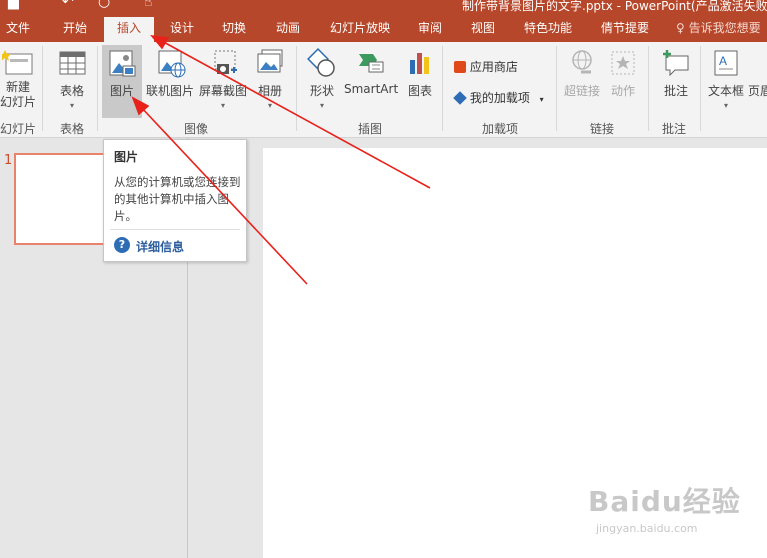 The width and height of the screenshot is (767, 558). Describe the element at coordinates (72, 129) in the screenshot. I see `group-label-tables: 表格` at that location.